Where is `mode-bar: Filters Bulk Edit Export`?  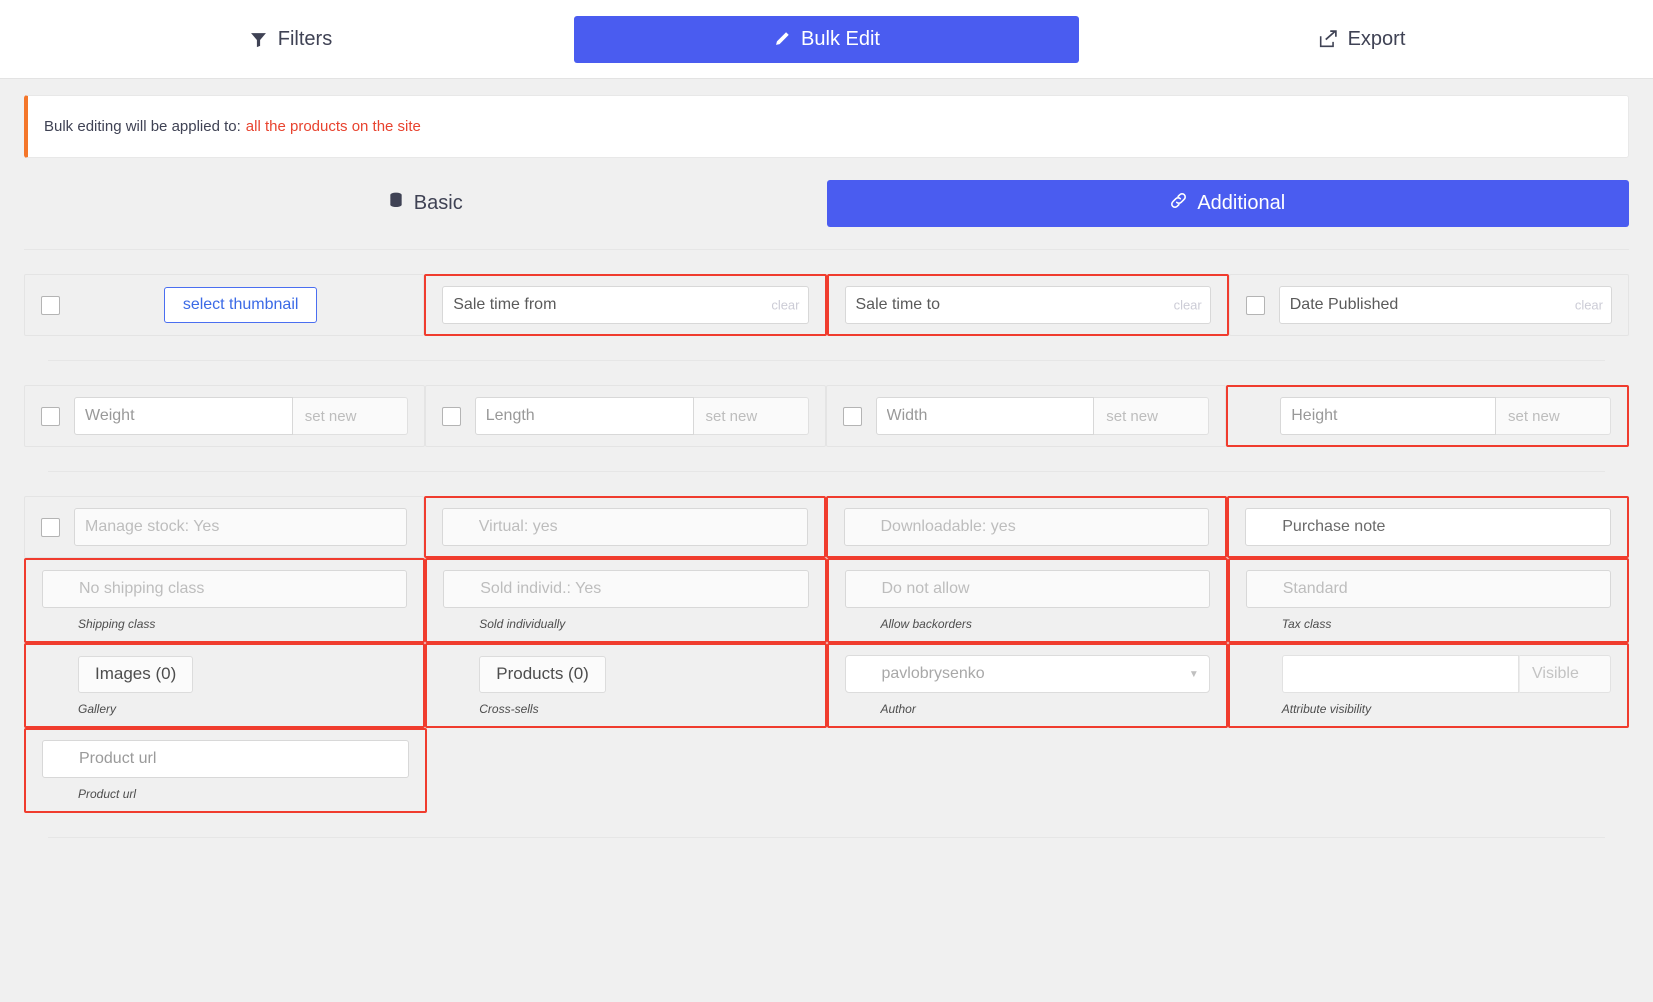 mode-bar: Filters Bulk Edit Export is located at coordinates (826, 39).